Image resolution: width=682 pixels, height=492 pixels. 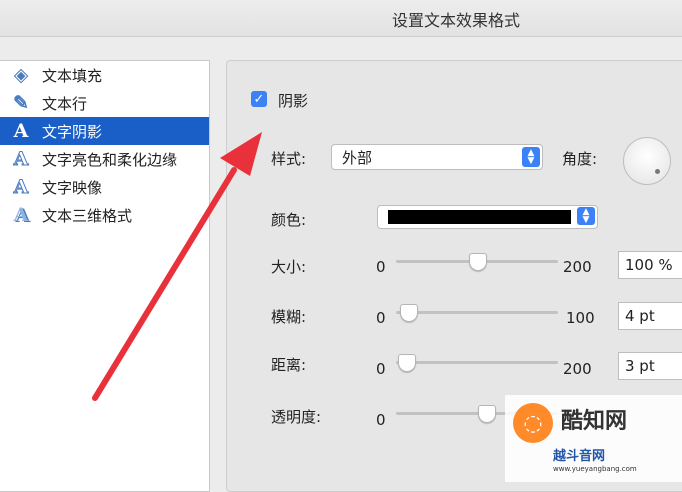 I want to click on blur-min: 0, so click(x=381, y=318).